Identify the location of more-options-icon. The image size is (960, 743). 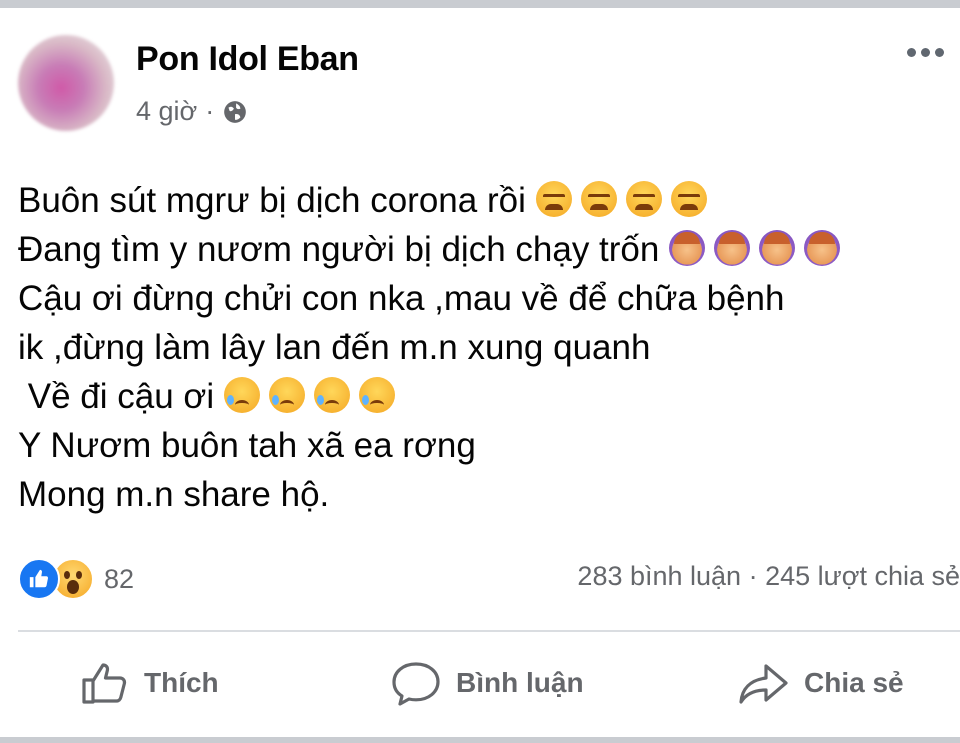
(925, 52).